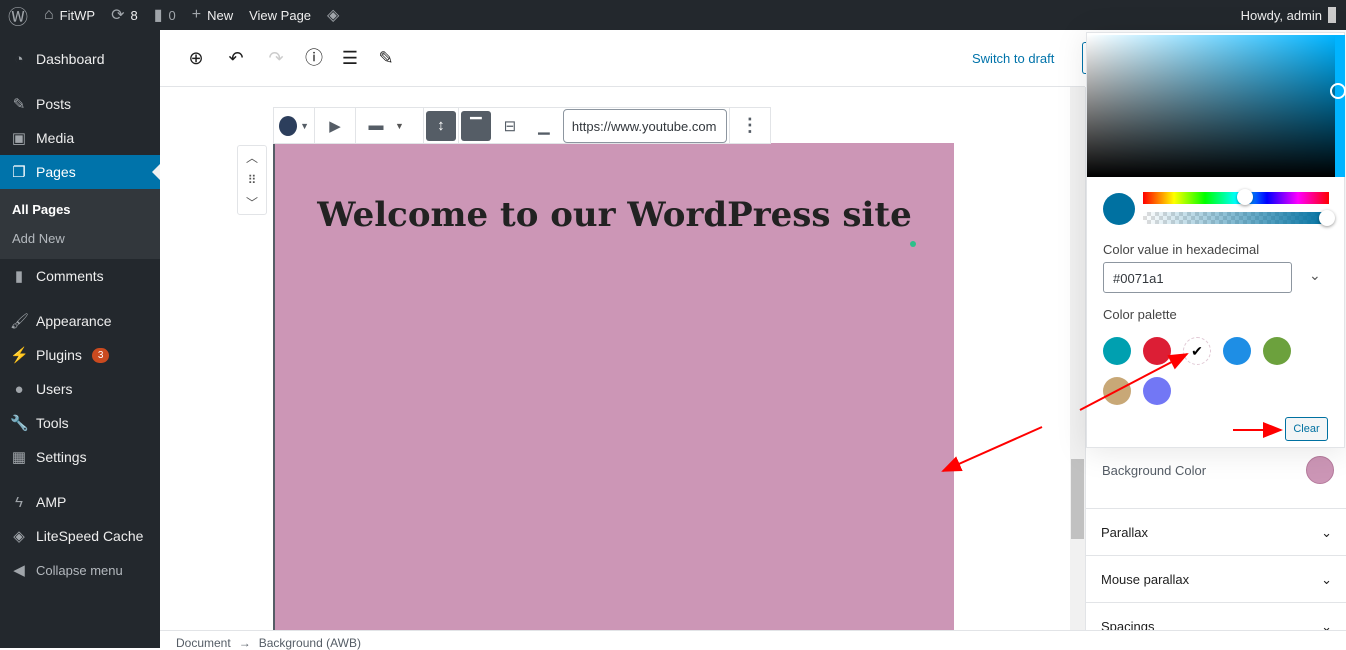 The width and height of the screenshot is (1346, 650). What do you see at coordinates (1124, 532) in the screenshot?
I see `panel-title: Parallax` at bounding box center [1124, 532].